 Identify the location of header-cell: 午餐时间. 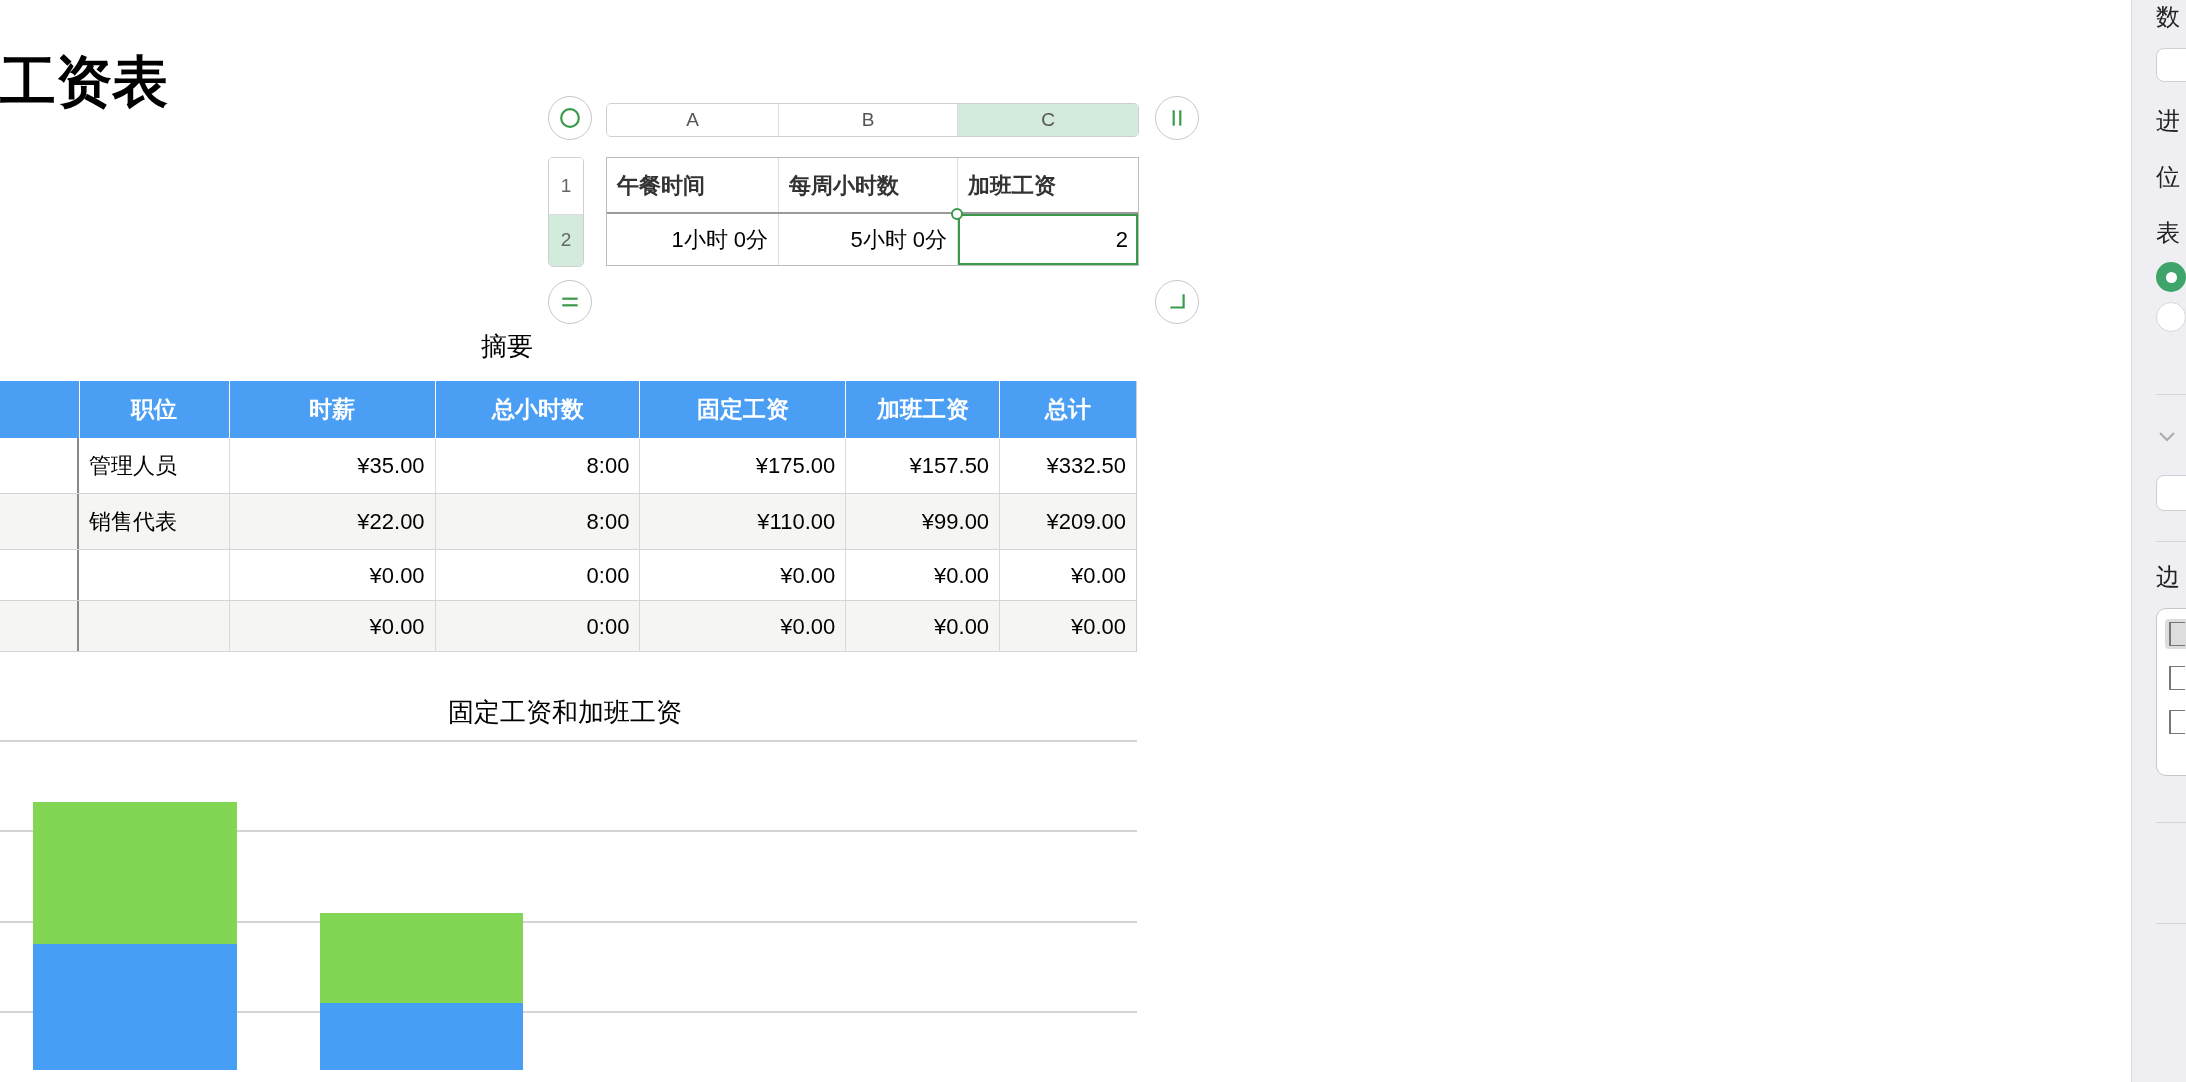
(692, 185).